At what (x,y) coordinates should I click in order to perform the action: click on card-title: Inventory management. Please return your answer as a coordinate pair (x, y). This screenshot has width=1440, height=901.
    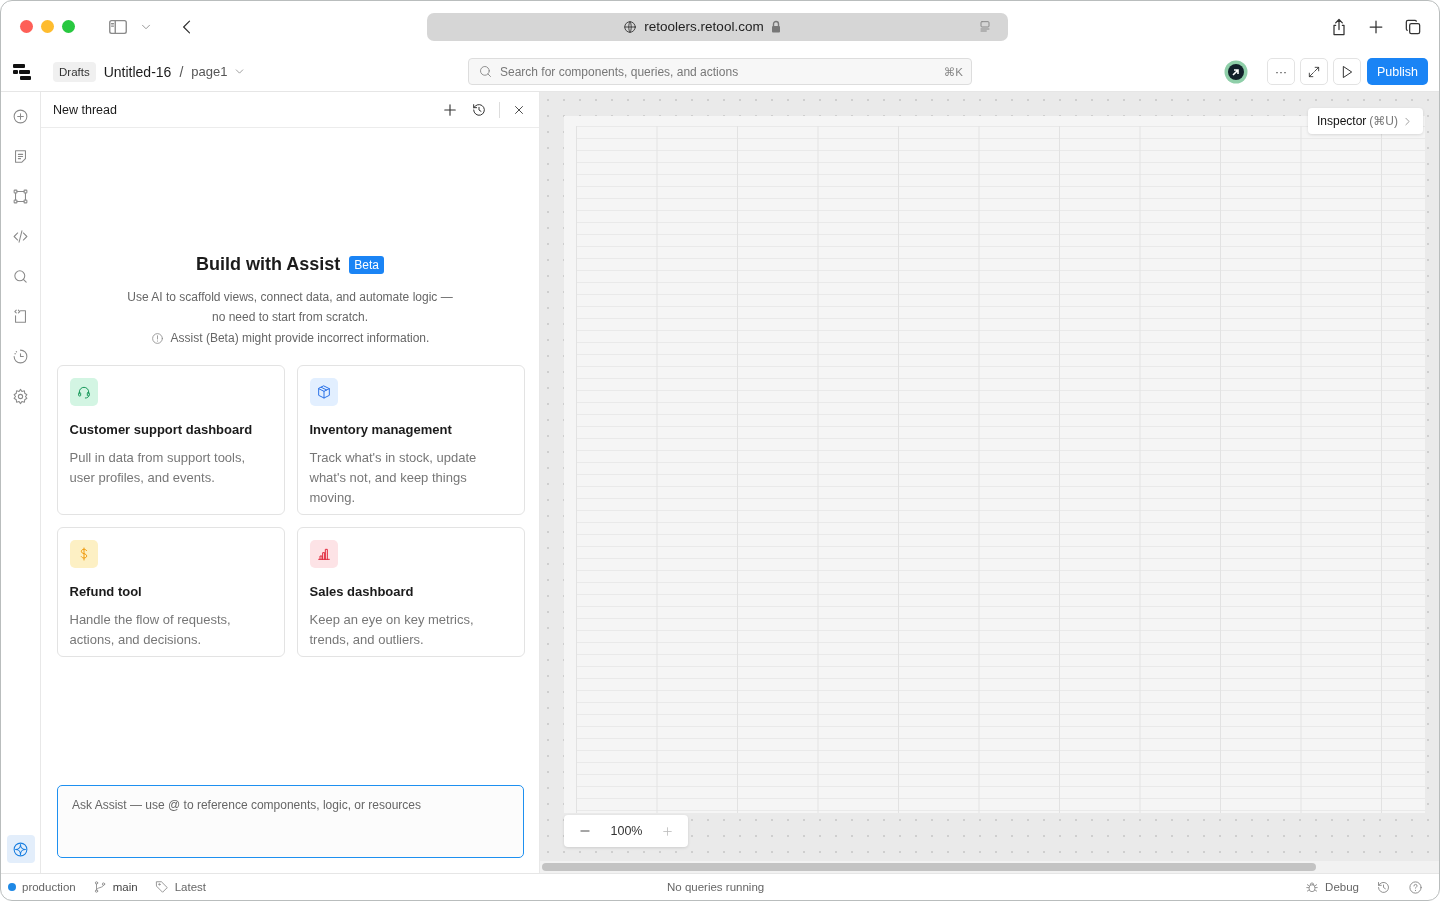
    Looking at the image, I should click on (381, 429).